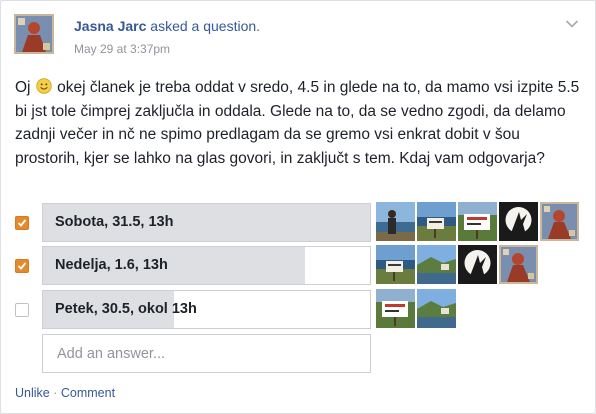  I want to click on poll-option: Sobota, 31.5, 13h, so click(305, 222).